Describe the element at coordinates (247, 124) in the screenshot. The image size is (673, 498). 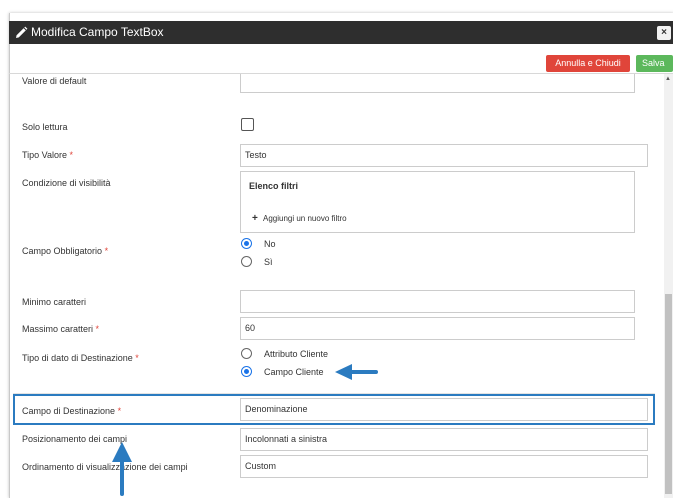
I see `readonly-checkbox` at that location.